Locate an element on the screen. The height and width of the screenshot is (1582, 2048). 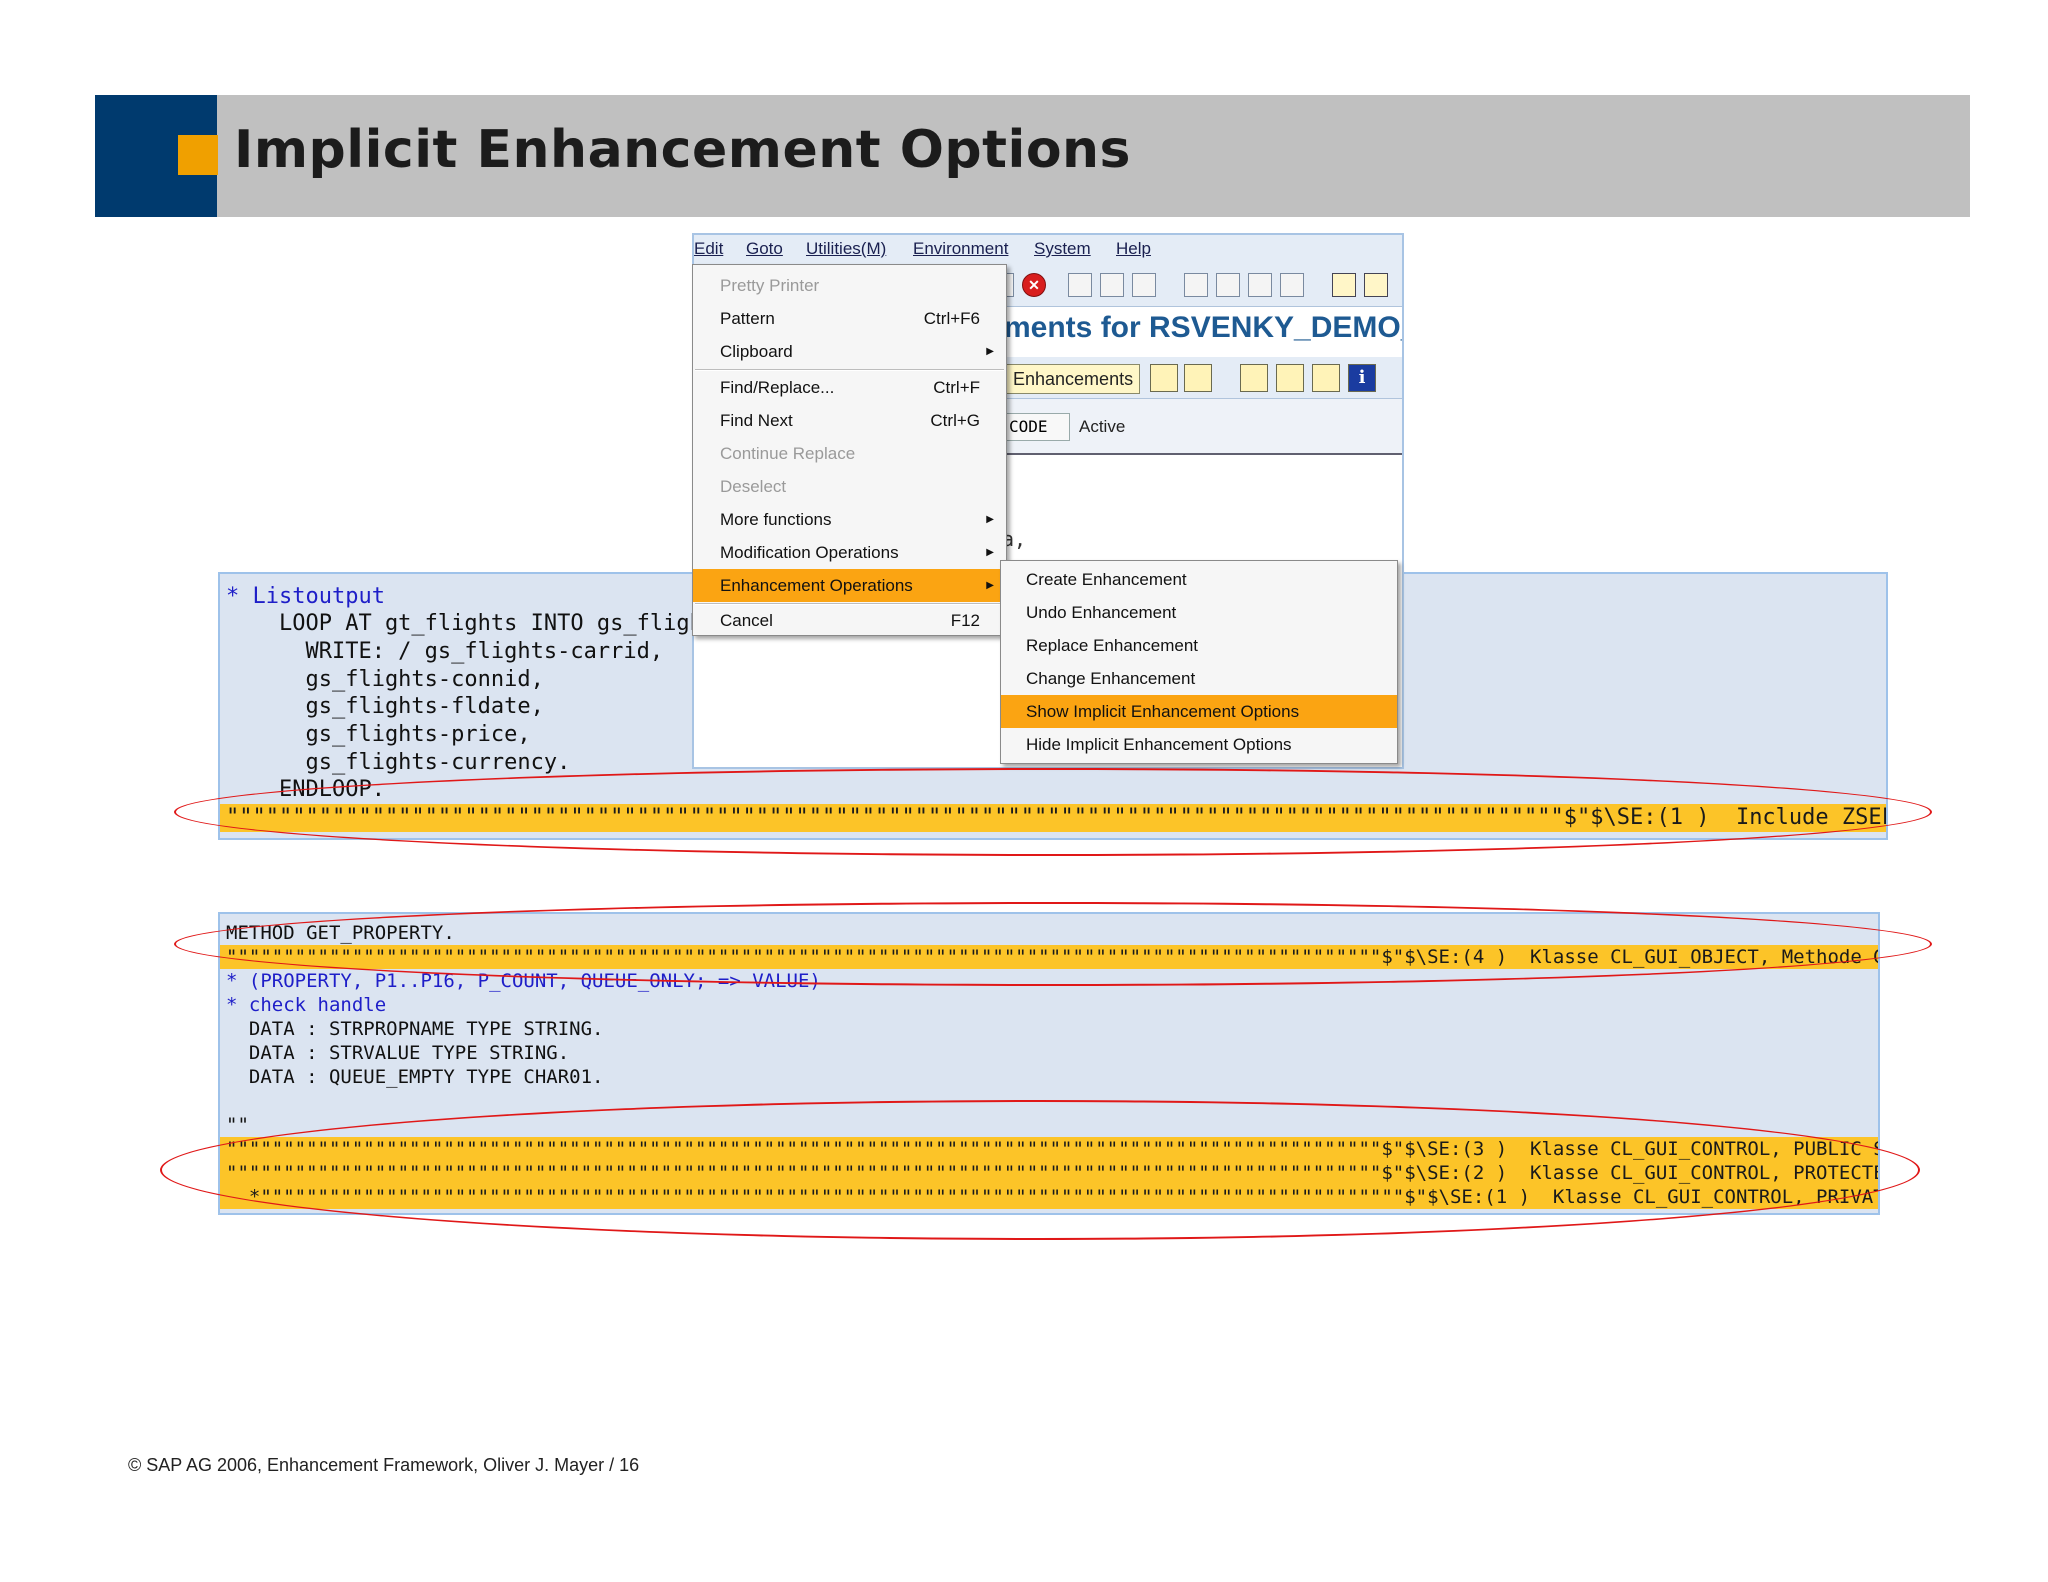
menu-item-continue-replace: Continue Replace is located at coordinates (849, 453).